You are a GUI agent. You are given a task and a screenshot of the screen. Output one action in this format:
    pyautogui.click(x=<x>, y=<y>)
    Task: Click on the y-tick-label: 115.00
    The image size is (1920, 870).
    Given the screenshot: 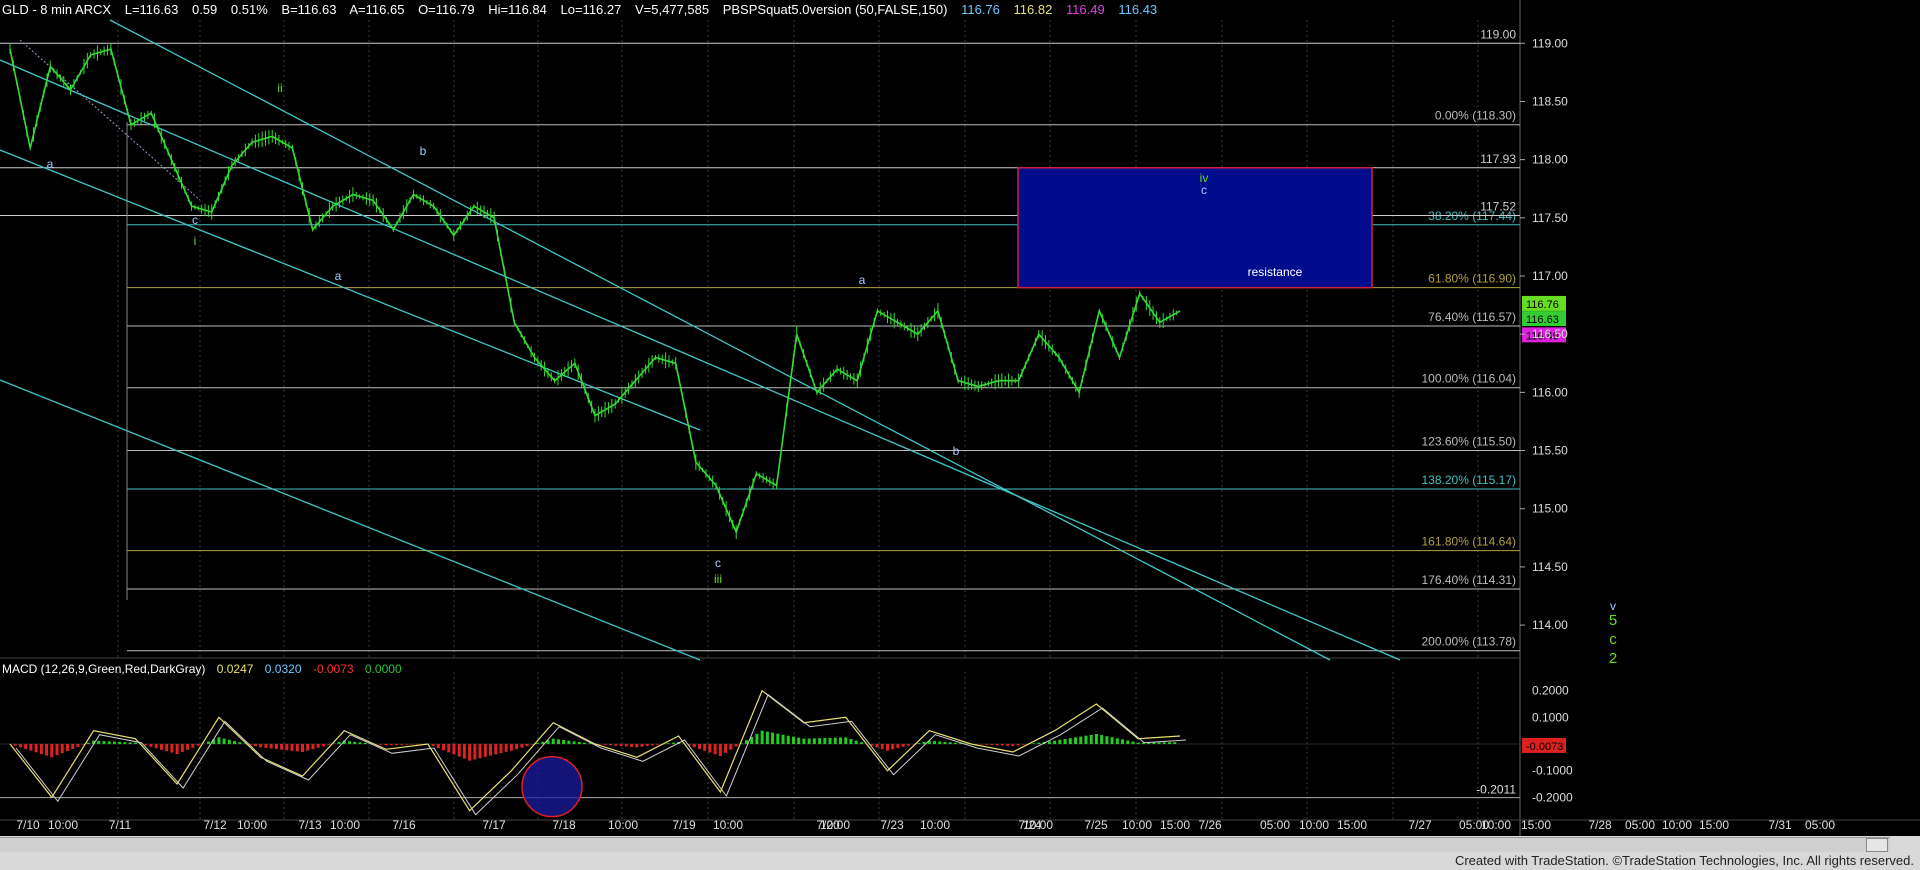 What is the action you would take?
    pyautogui.click(x=1550, y=509)
    